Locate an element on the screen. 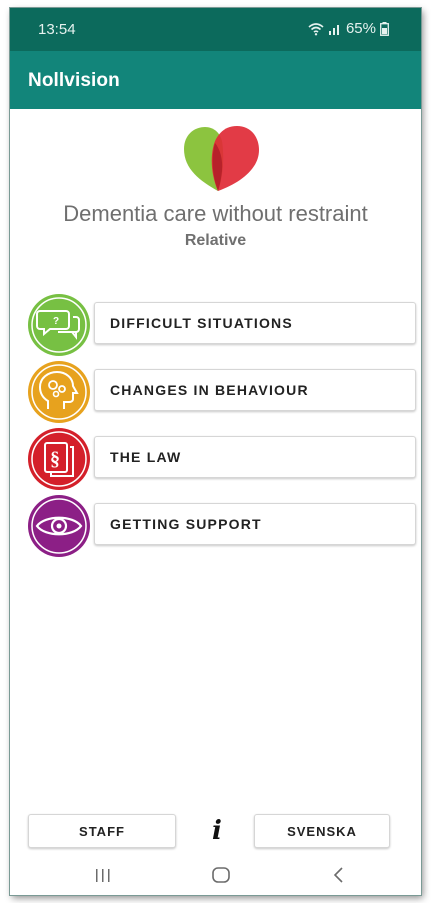 This screenshot has height=903, width=431. speech-bubbles-icon: ? is located at coordinates (59, 325).